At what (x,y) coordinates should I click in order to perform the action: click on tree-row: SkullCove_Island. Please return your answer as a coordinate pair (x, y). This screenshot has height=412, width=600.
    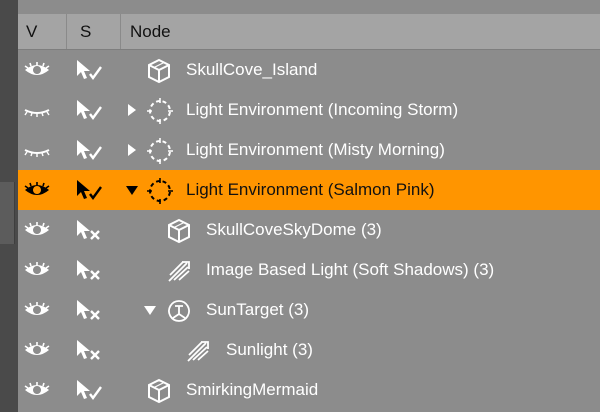
    Looking at the image, I should click on (309, 70).